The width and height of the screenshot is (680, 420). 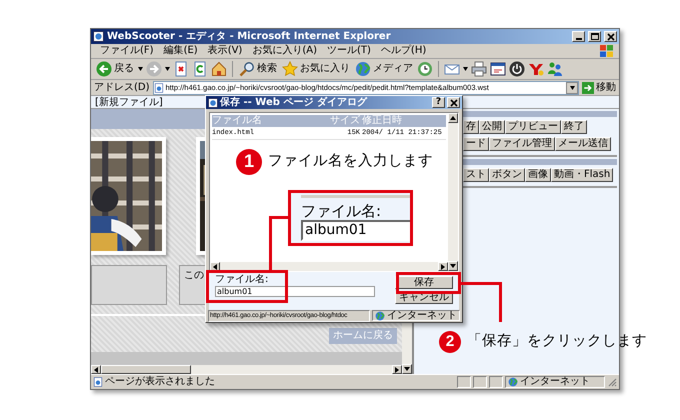 I want to click on dialog-title: 保存 -- Web ページ ダイアログ, so click(x=294, y=102).